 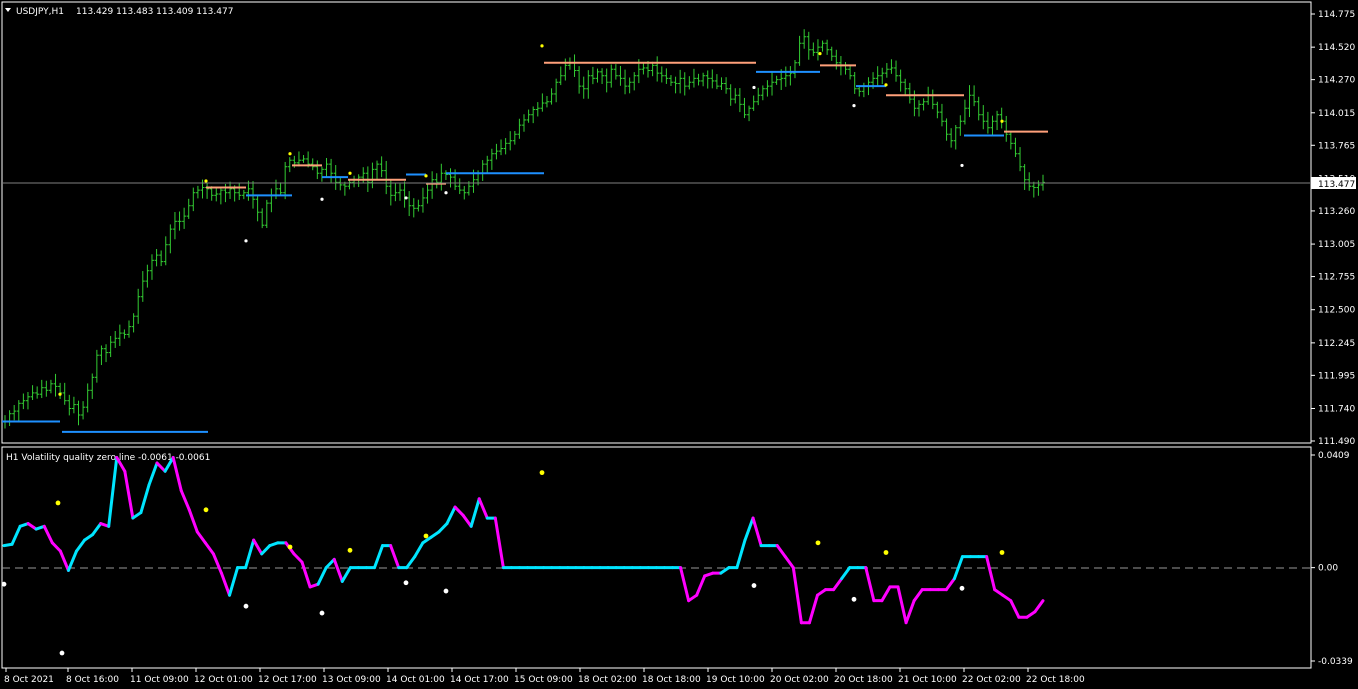 What do you see at coordinates (1332, 559) in the screenshot?
I see `indicator-axis: 0.0409 0.00 -0.0339` at bounding box center [1332, 559].